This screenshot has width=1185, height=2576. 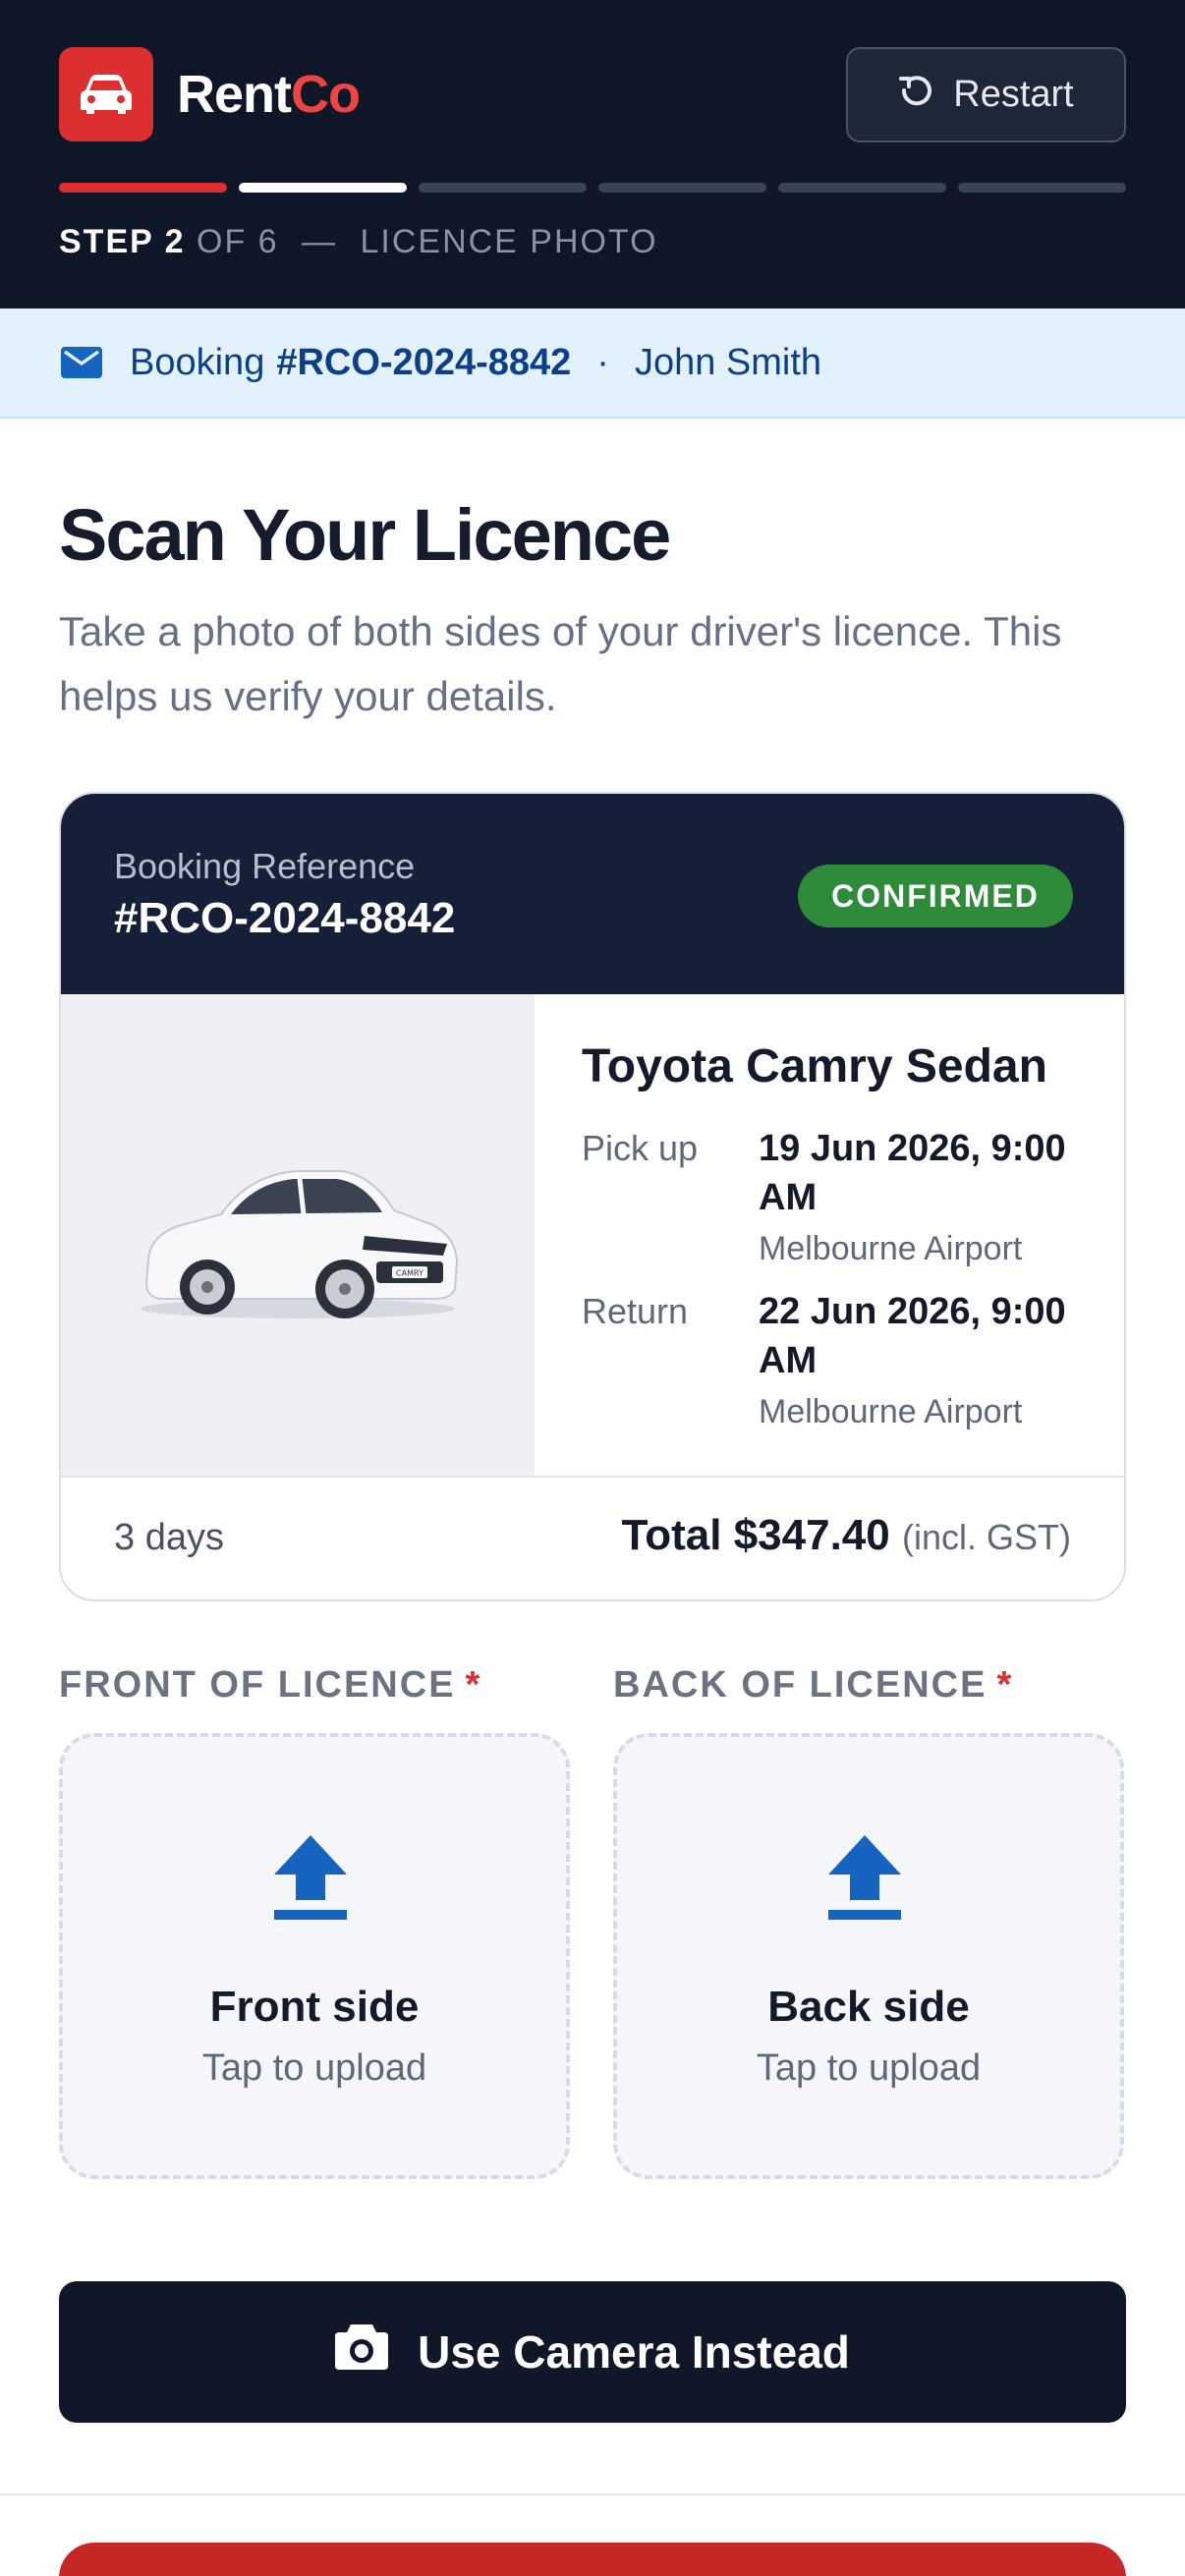 What do you see at coordinates (169, 1537) in the screenshot?
I see `rental-duration: 3 days` at bounding box center [169, 1537].